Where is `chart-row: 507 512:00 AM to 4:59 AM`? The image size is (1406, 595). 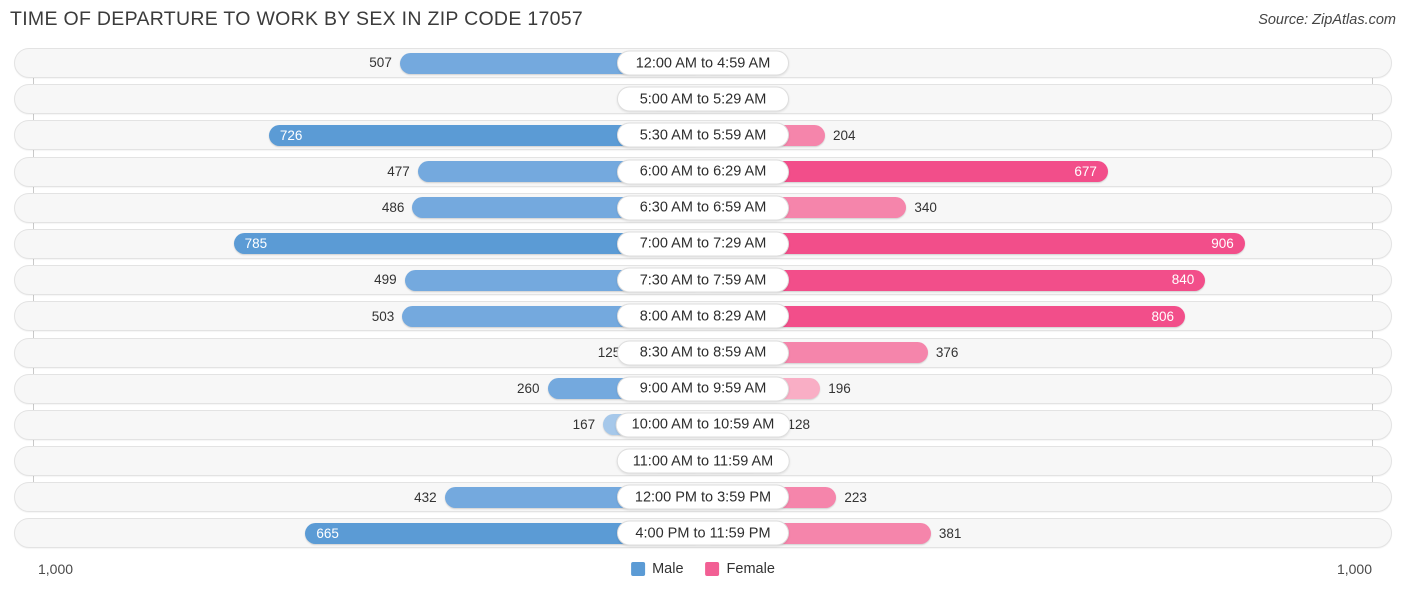
chart-row: 507 512:00 AM to 4:59 AM is located at coordinates (703, 63).